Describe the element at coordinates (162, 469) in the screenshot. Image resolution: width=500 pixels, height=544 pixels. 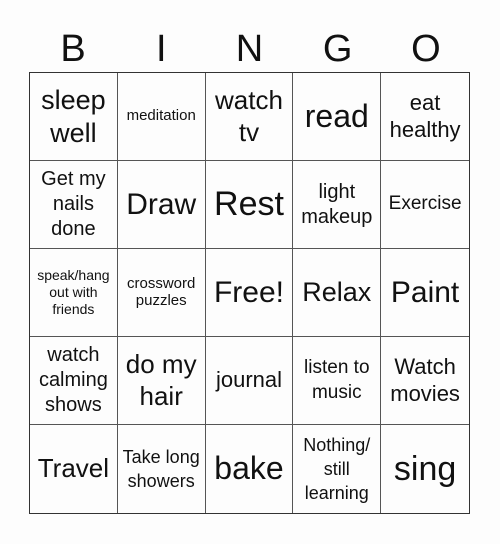
I see `bingo-cell: Take long showers` at that location.